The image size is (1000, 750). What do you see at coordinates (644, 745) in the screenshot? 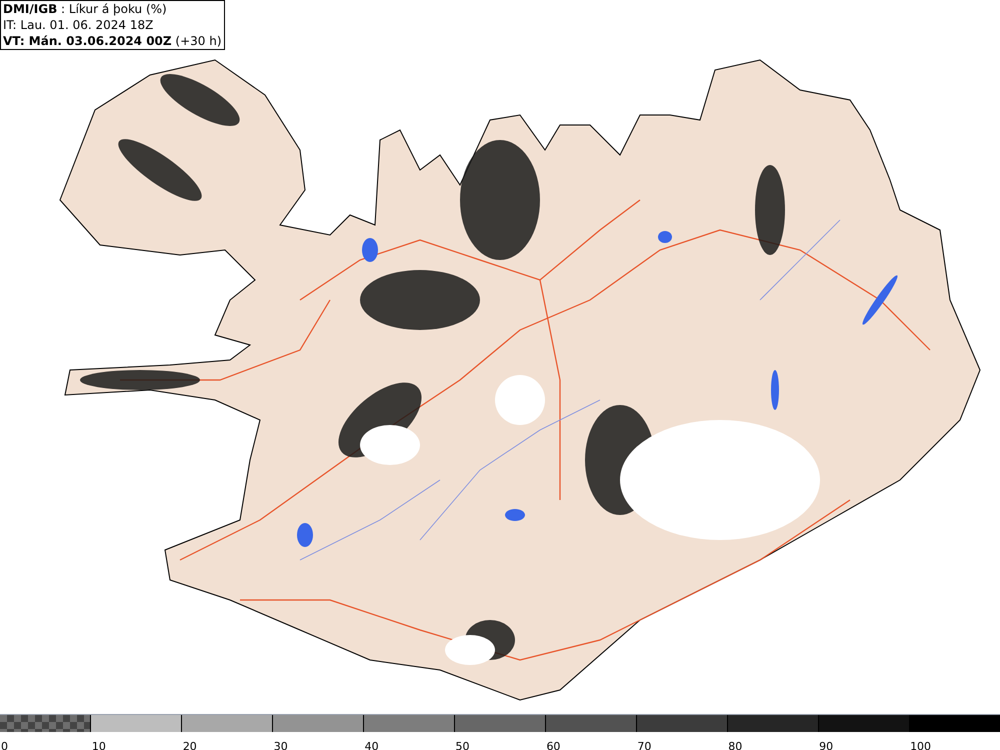
I see `scale-label: 70` at bounding box center [644, 745].